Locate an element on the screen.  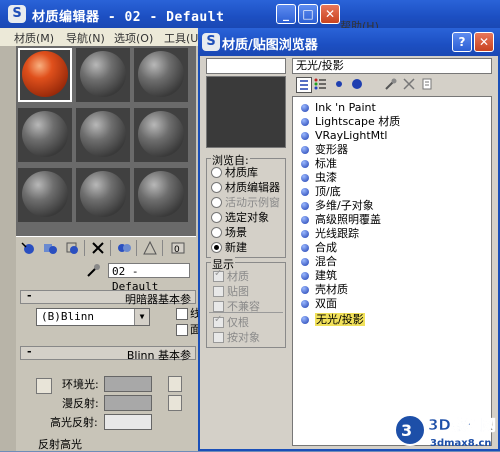
checkbox-label: 按对象 is located at coordinates (243, 337).